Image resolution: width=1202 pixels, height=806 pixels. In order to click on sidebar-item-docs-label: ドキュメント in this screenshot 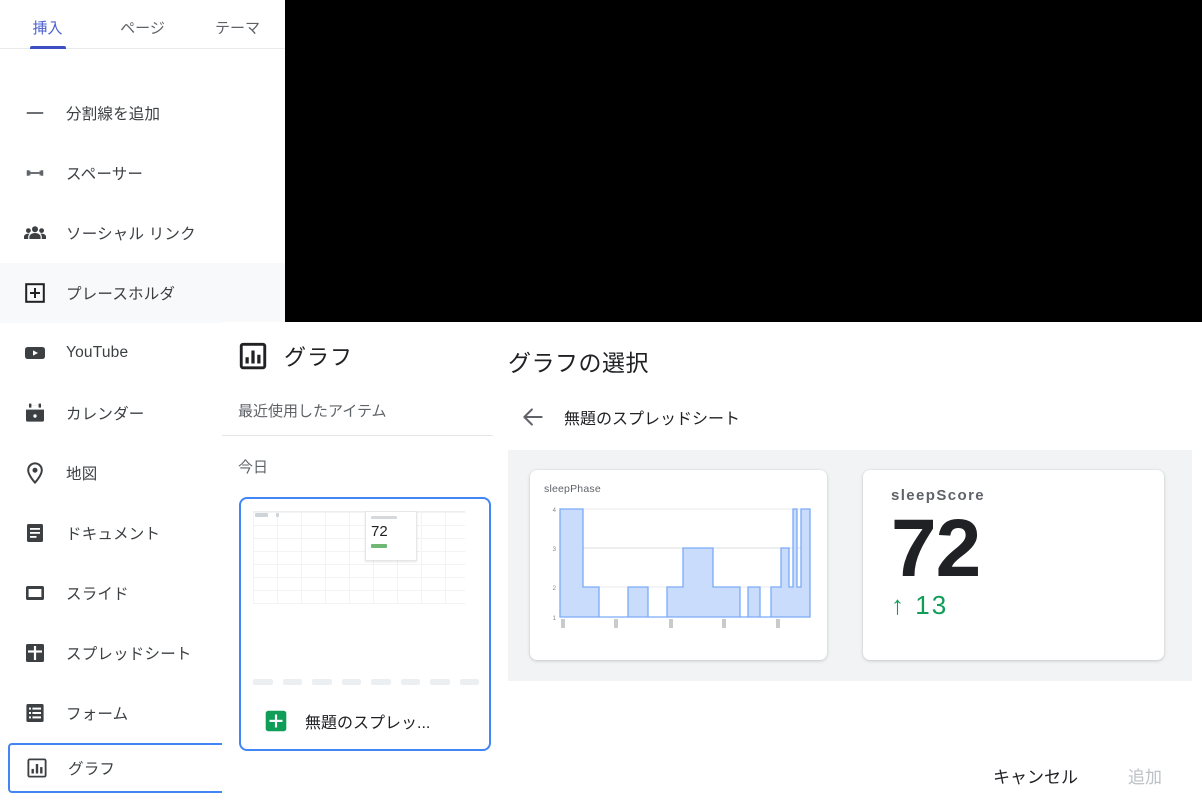, I will do `click(113, 534)`.